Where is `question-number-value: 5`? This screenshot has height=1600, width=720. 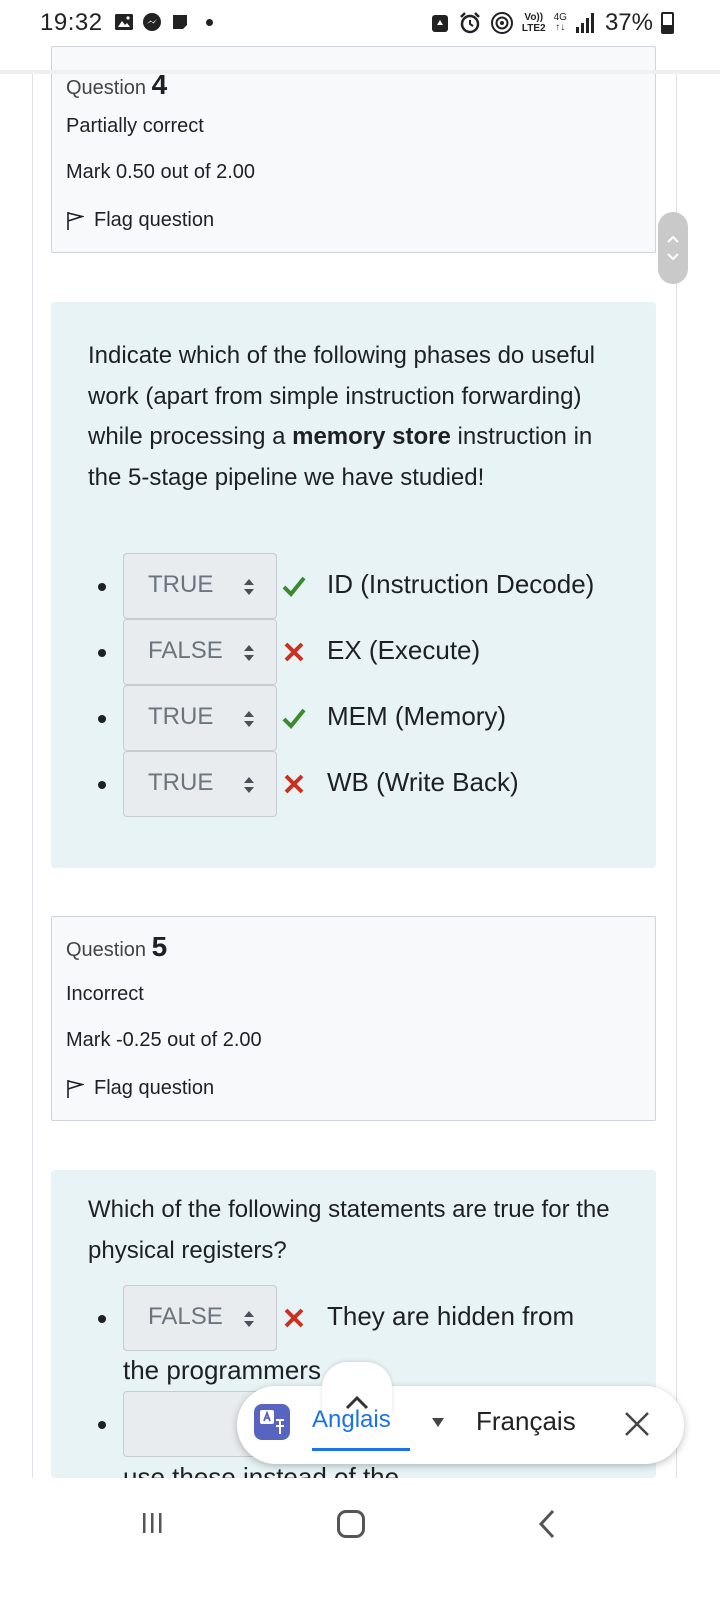
question-number-value: 5 is located at coordinates (159, 946).